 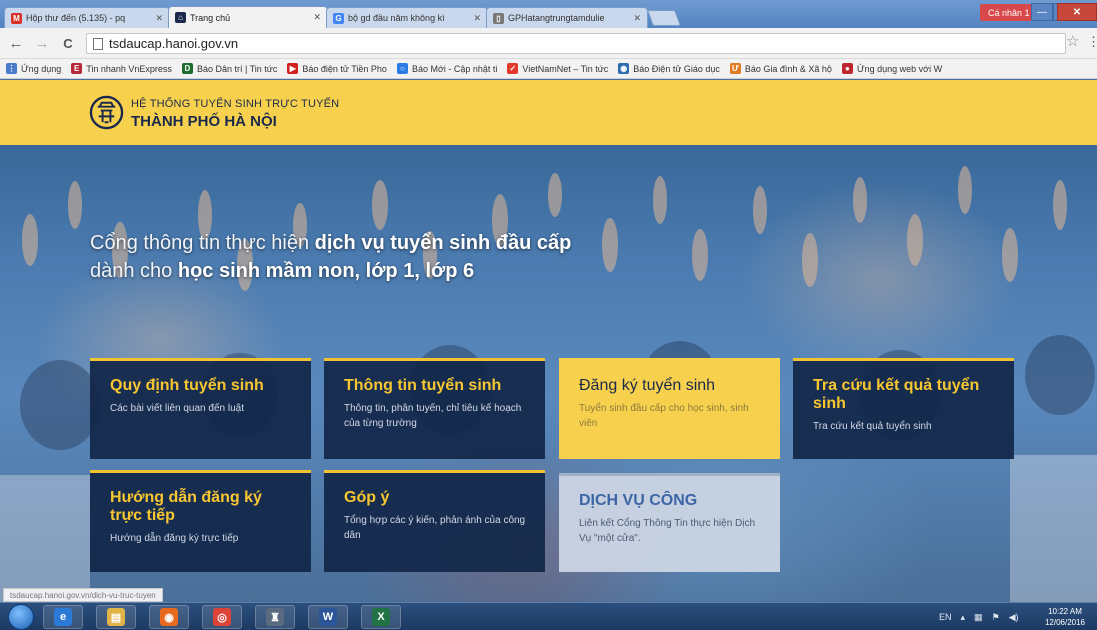 I want to click on page-icon, so click(x=98, y=43).